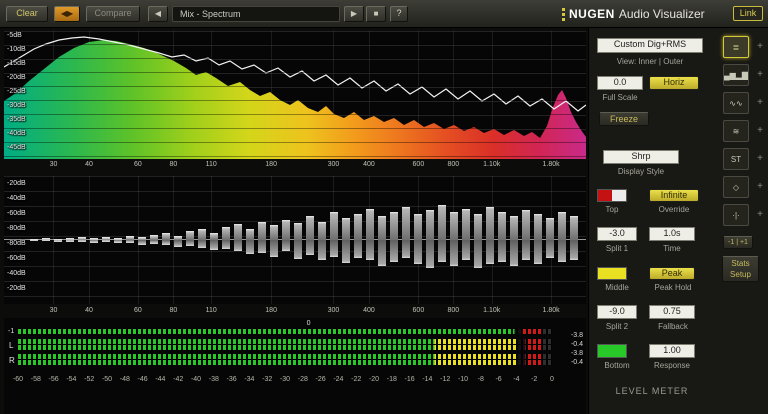 The width and height of the screenshot is (768, 414). I want to click on histogram-view-button: ▄▆▂▇, so click(736, 75).